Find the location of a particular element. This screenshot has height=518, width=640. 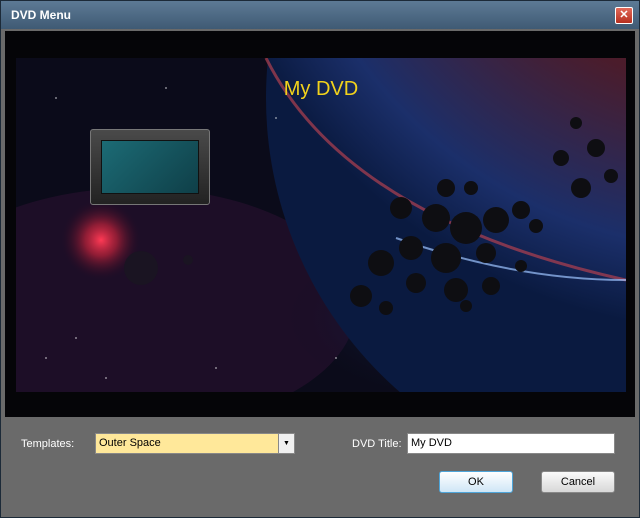

window-title: DVD Menu is located at coordinates (41, 15).